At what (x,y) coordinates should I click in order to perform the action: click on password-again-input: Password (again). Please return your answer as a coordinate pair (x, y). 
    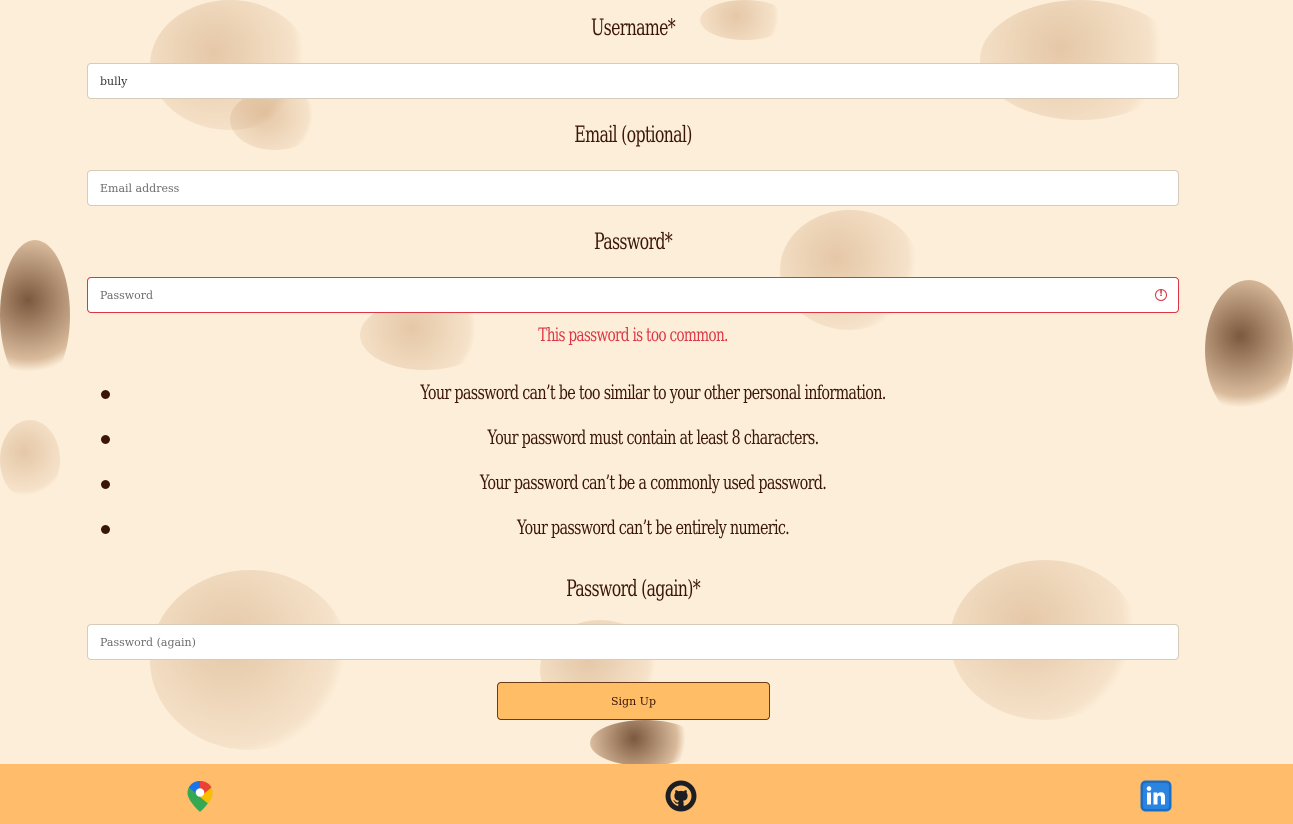
    Looking at the image, I should click on (633, 642).